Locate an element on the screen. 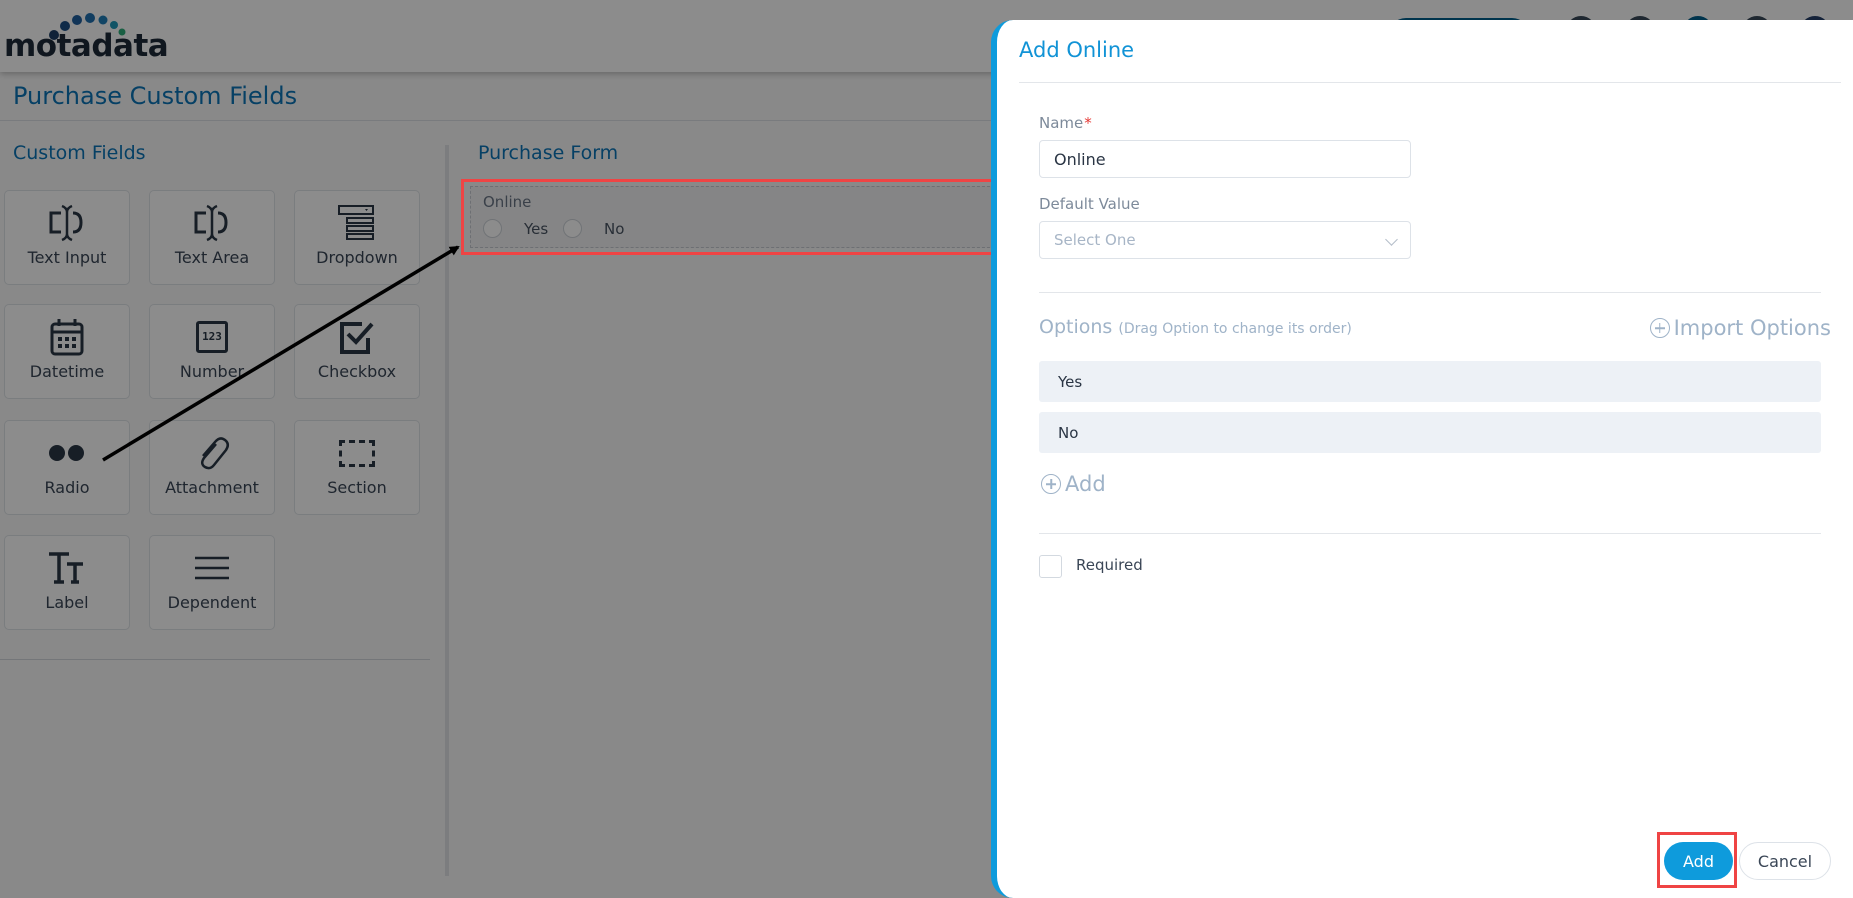 This screenshot has height=898, width=1853. add-button: Add is located at coordinates (1698, 861).